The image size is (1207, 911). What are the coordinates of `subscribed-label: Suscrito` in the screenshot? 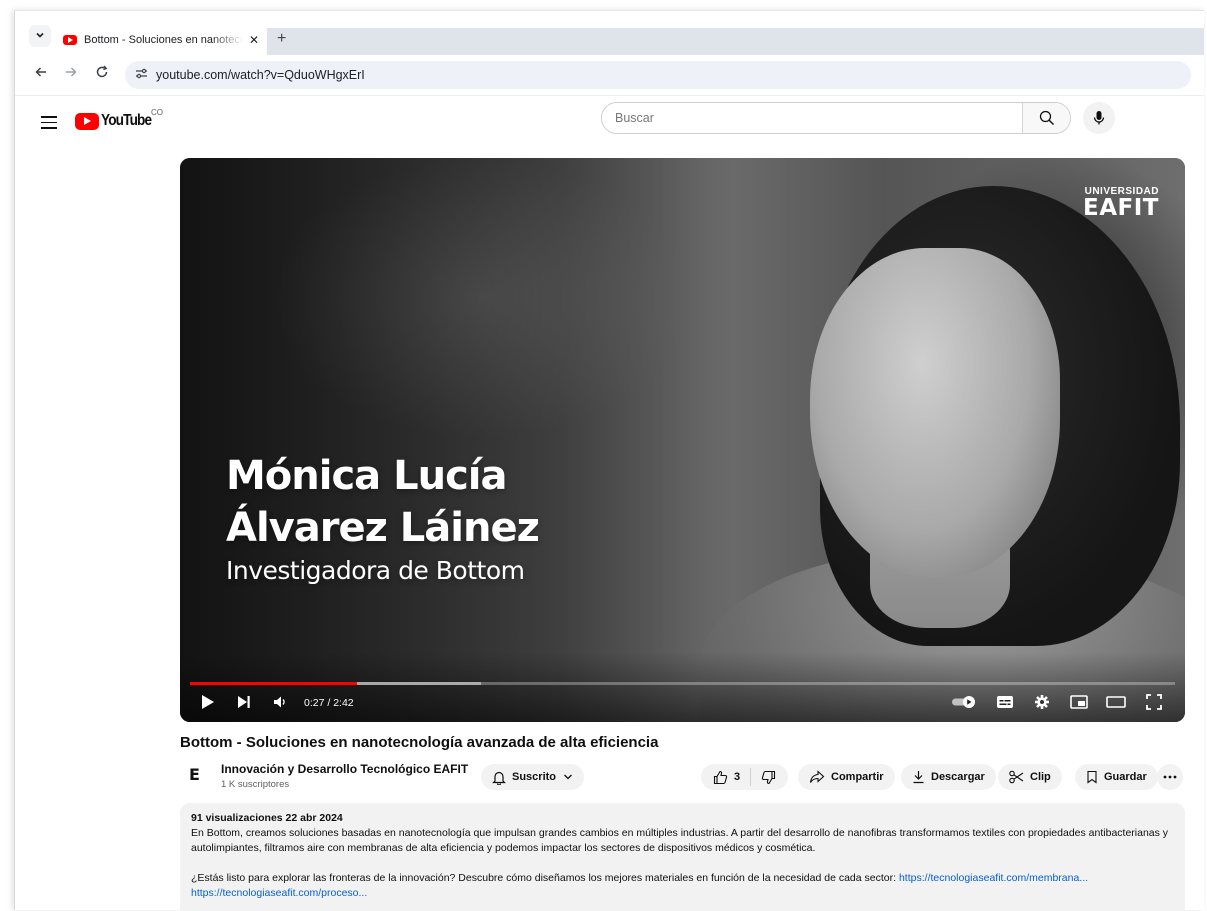 It's located at (534, 777).